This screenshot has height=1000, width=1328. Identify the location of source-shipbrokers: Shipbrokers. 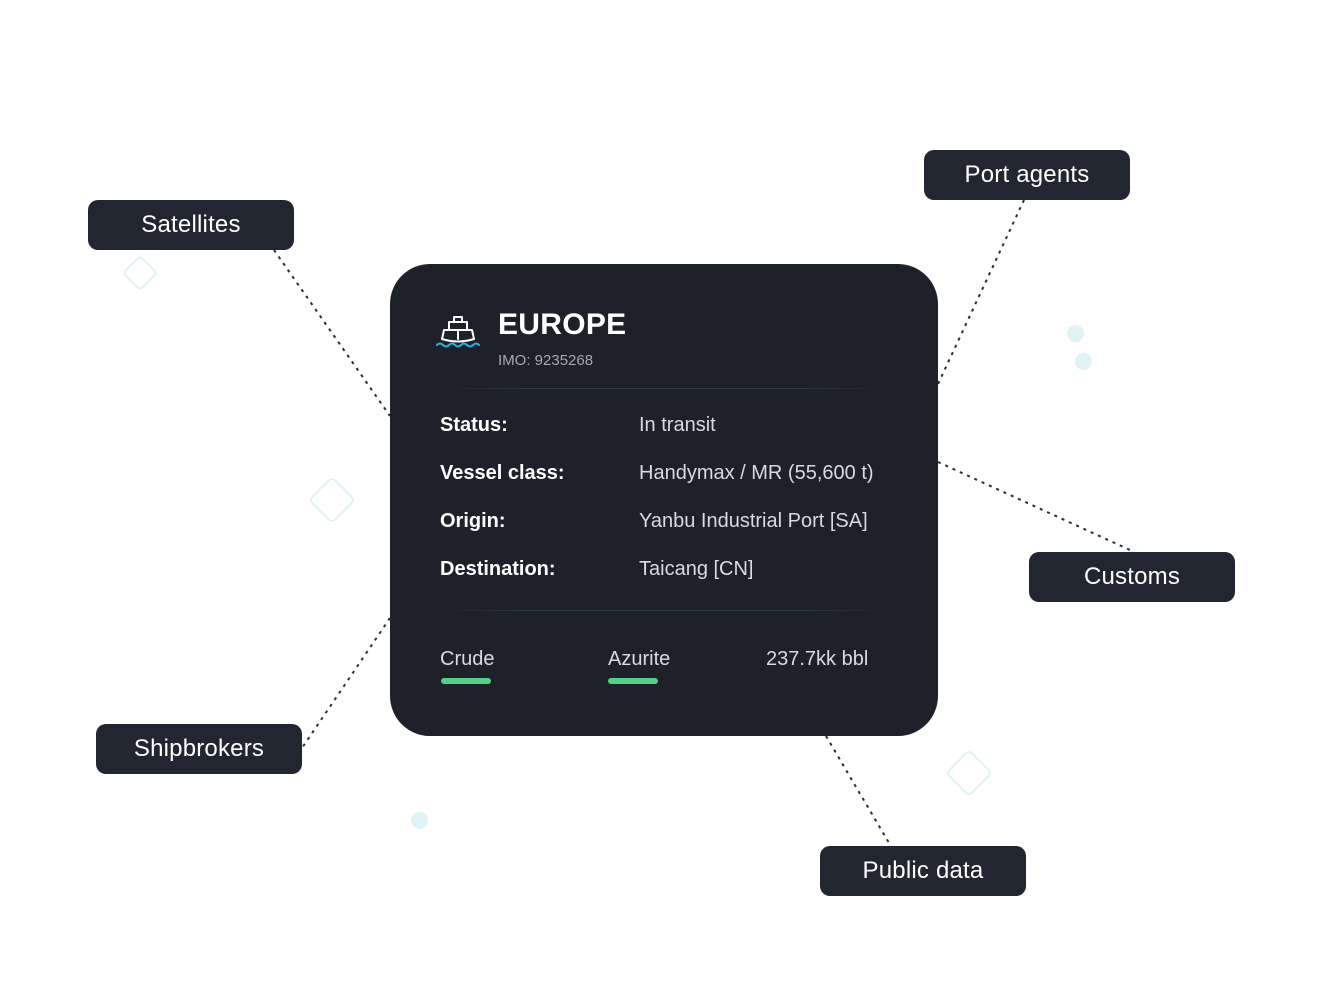
(199, 749).